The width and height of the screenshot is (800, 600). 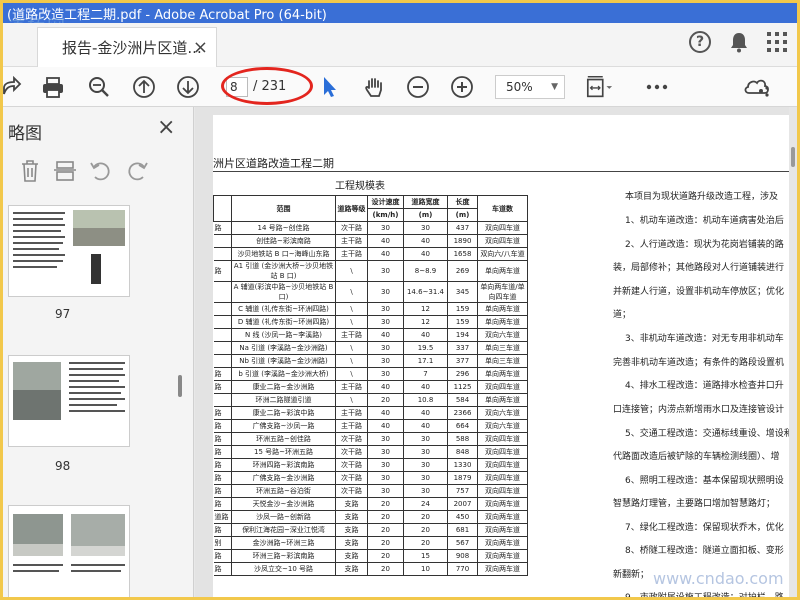 I want to click on previous-page-icon, so click(x=144, y=87).